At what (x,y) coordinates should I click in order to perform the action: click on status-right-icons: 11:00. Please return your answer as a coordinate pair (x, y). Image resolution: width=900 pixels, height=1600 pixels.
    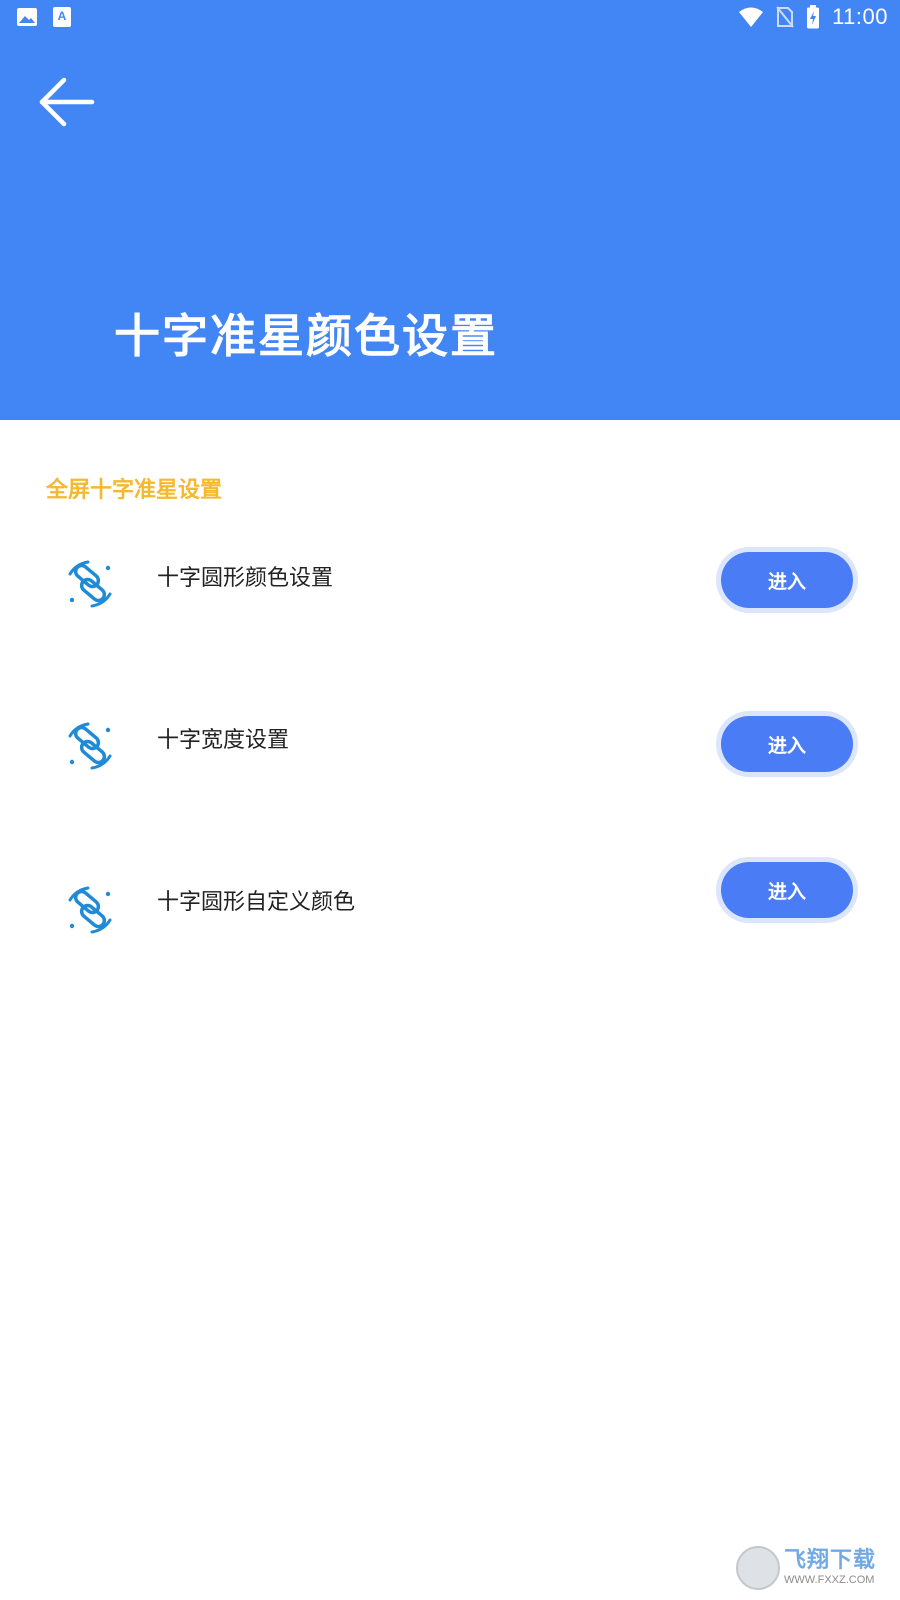
    Looking at the image, I should click on (813, 17).